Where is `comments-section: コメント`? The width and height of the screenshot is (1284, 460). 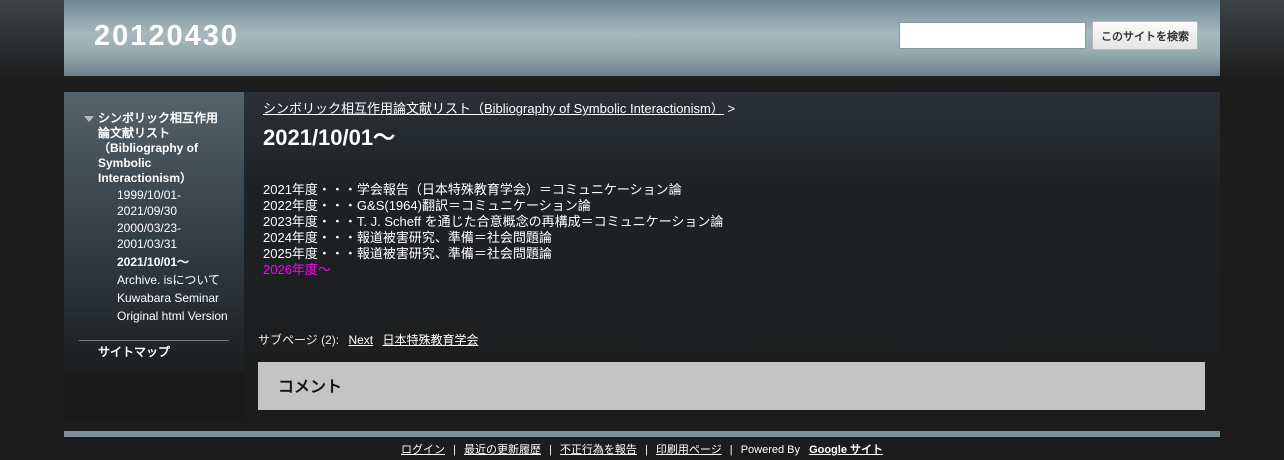
comments-section: コメント is located at coordinates (731, 386).